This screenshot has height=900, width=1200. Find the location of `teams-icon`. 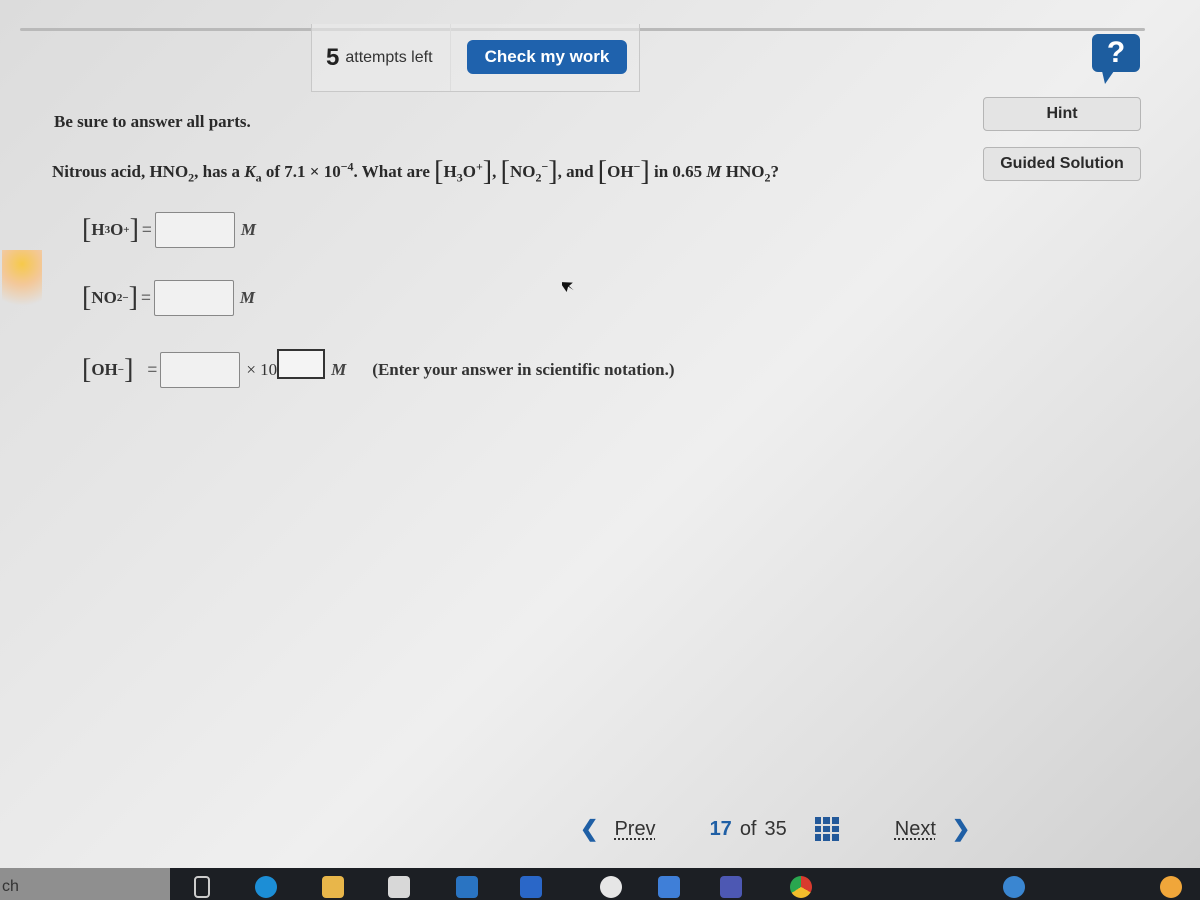

teams-icon is located at coordinates (731, 887).